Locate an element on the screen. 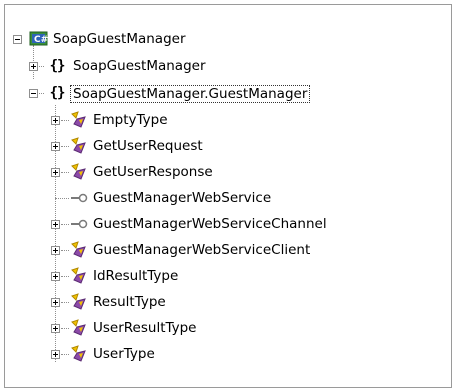 The image size is (456, 392). tree-node-label: UserType is located at coordinates (124, 354).